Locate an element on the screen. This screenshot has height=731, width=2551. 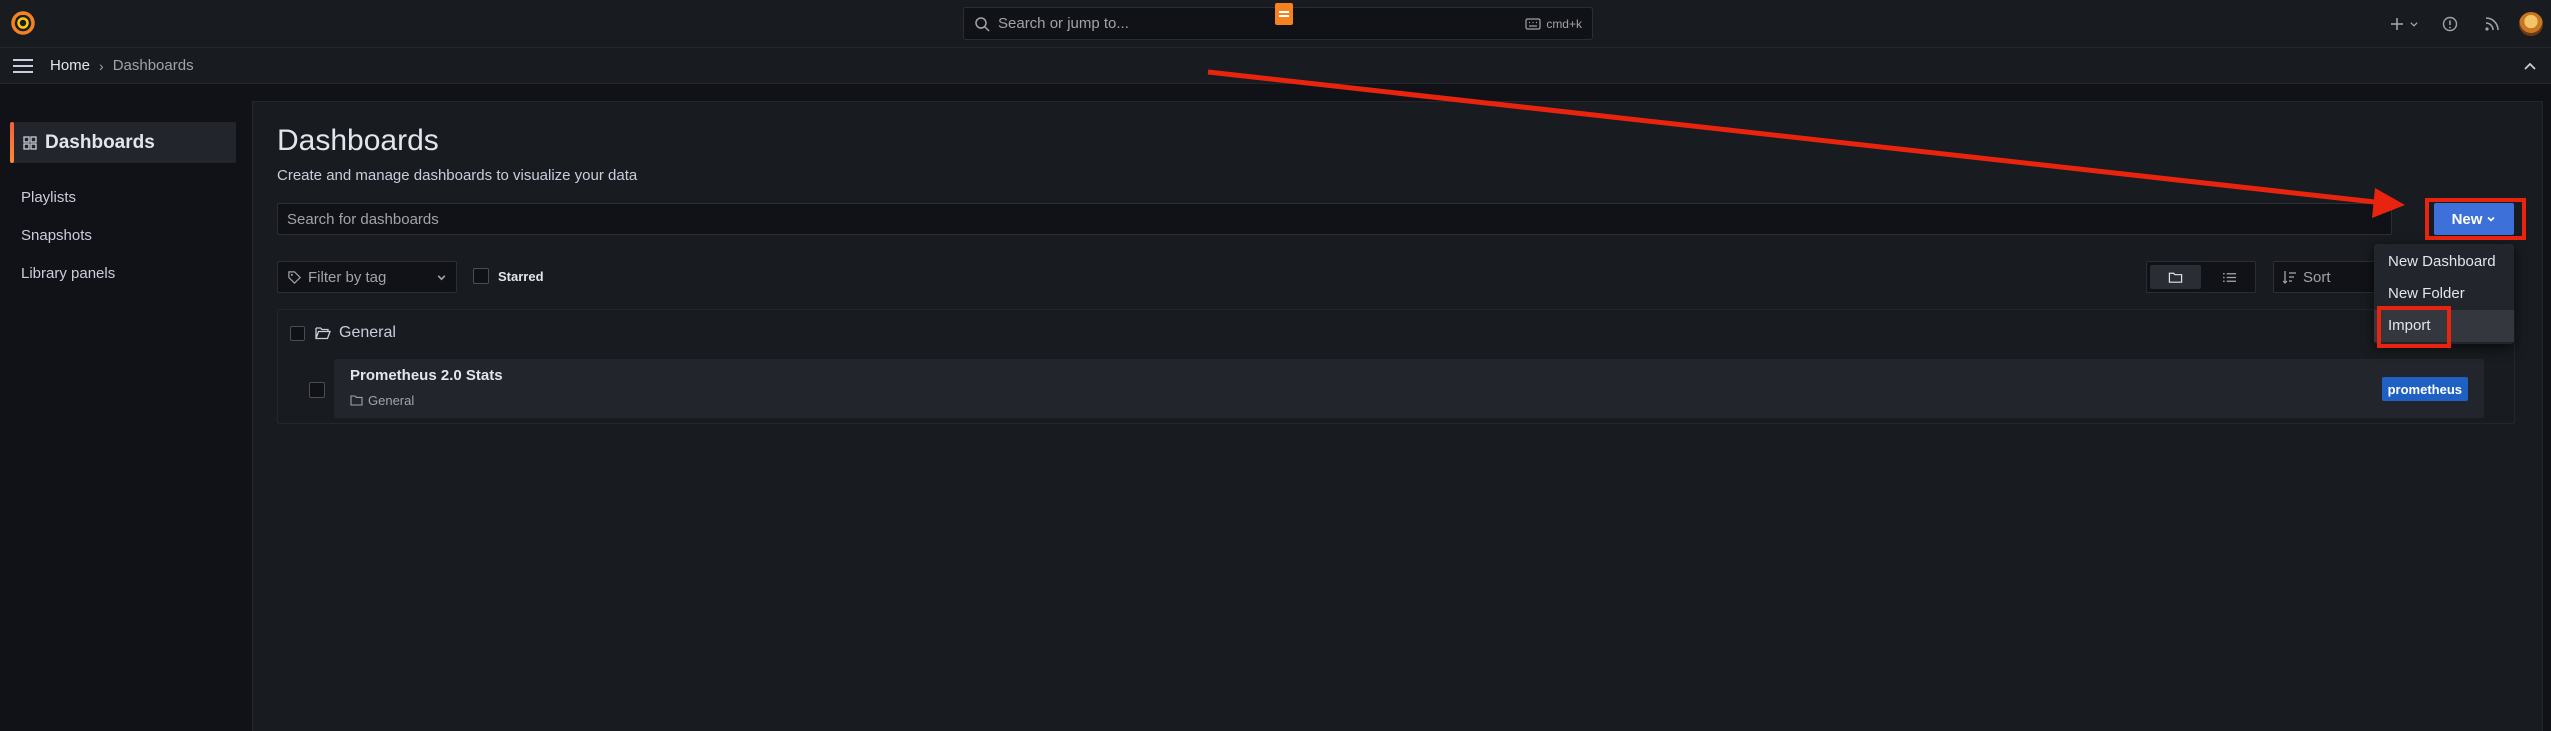
sidebar-title: Dashboards is located at coordinates (100, 142).